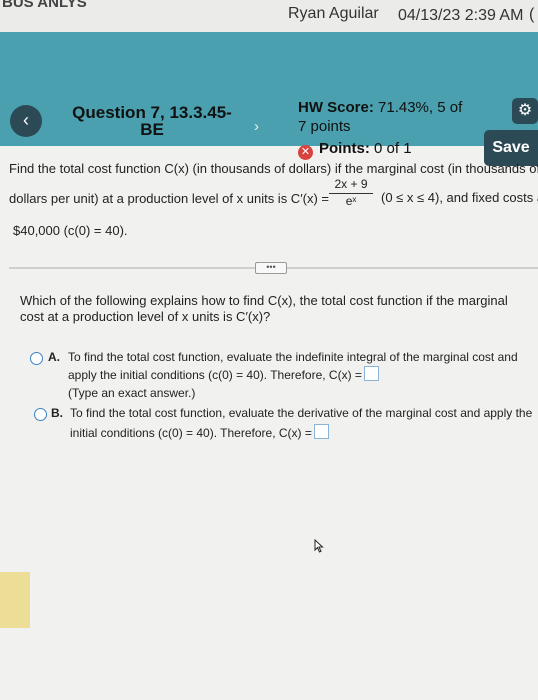 The image size is (538, 700). Describe the element at coordinates (393, 117) in the screenshot. I see `hw-score: HW Score: 71.43%, 5 of 7 points` at that location.